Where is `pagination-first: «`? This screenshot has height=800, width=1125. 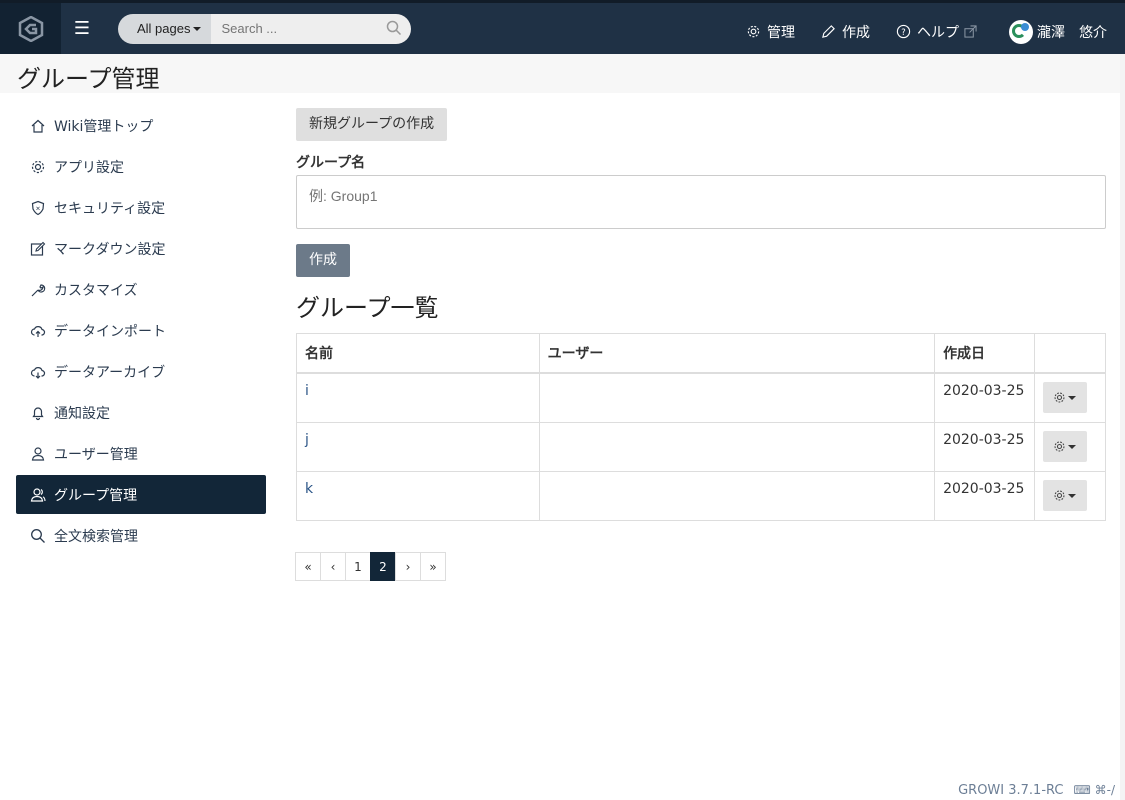 pagination-first: « is located at coordinates (308, 566).